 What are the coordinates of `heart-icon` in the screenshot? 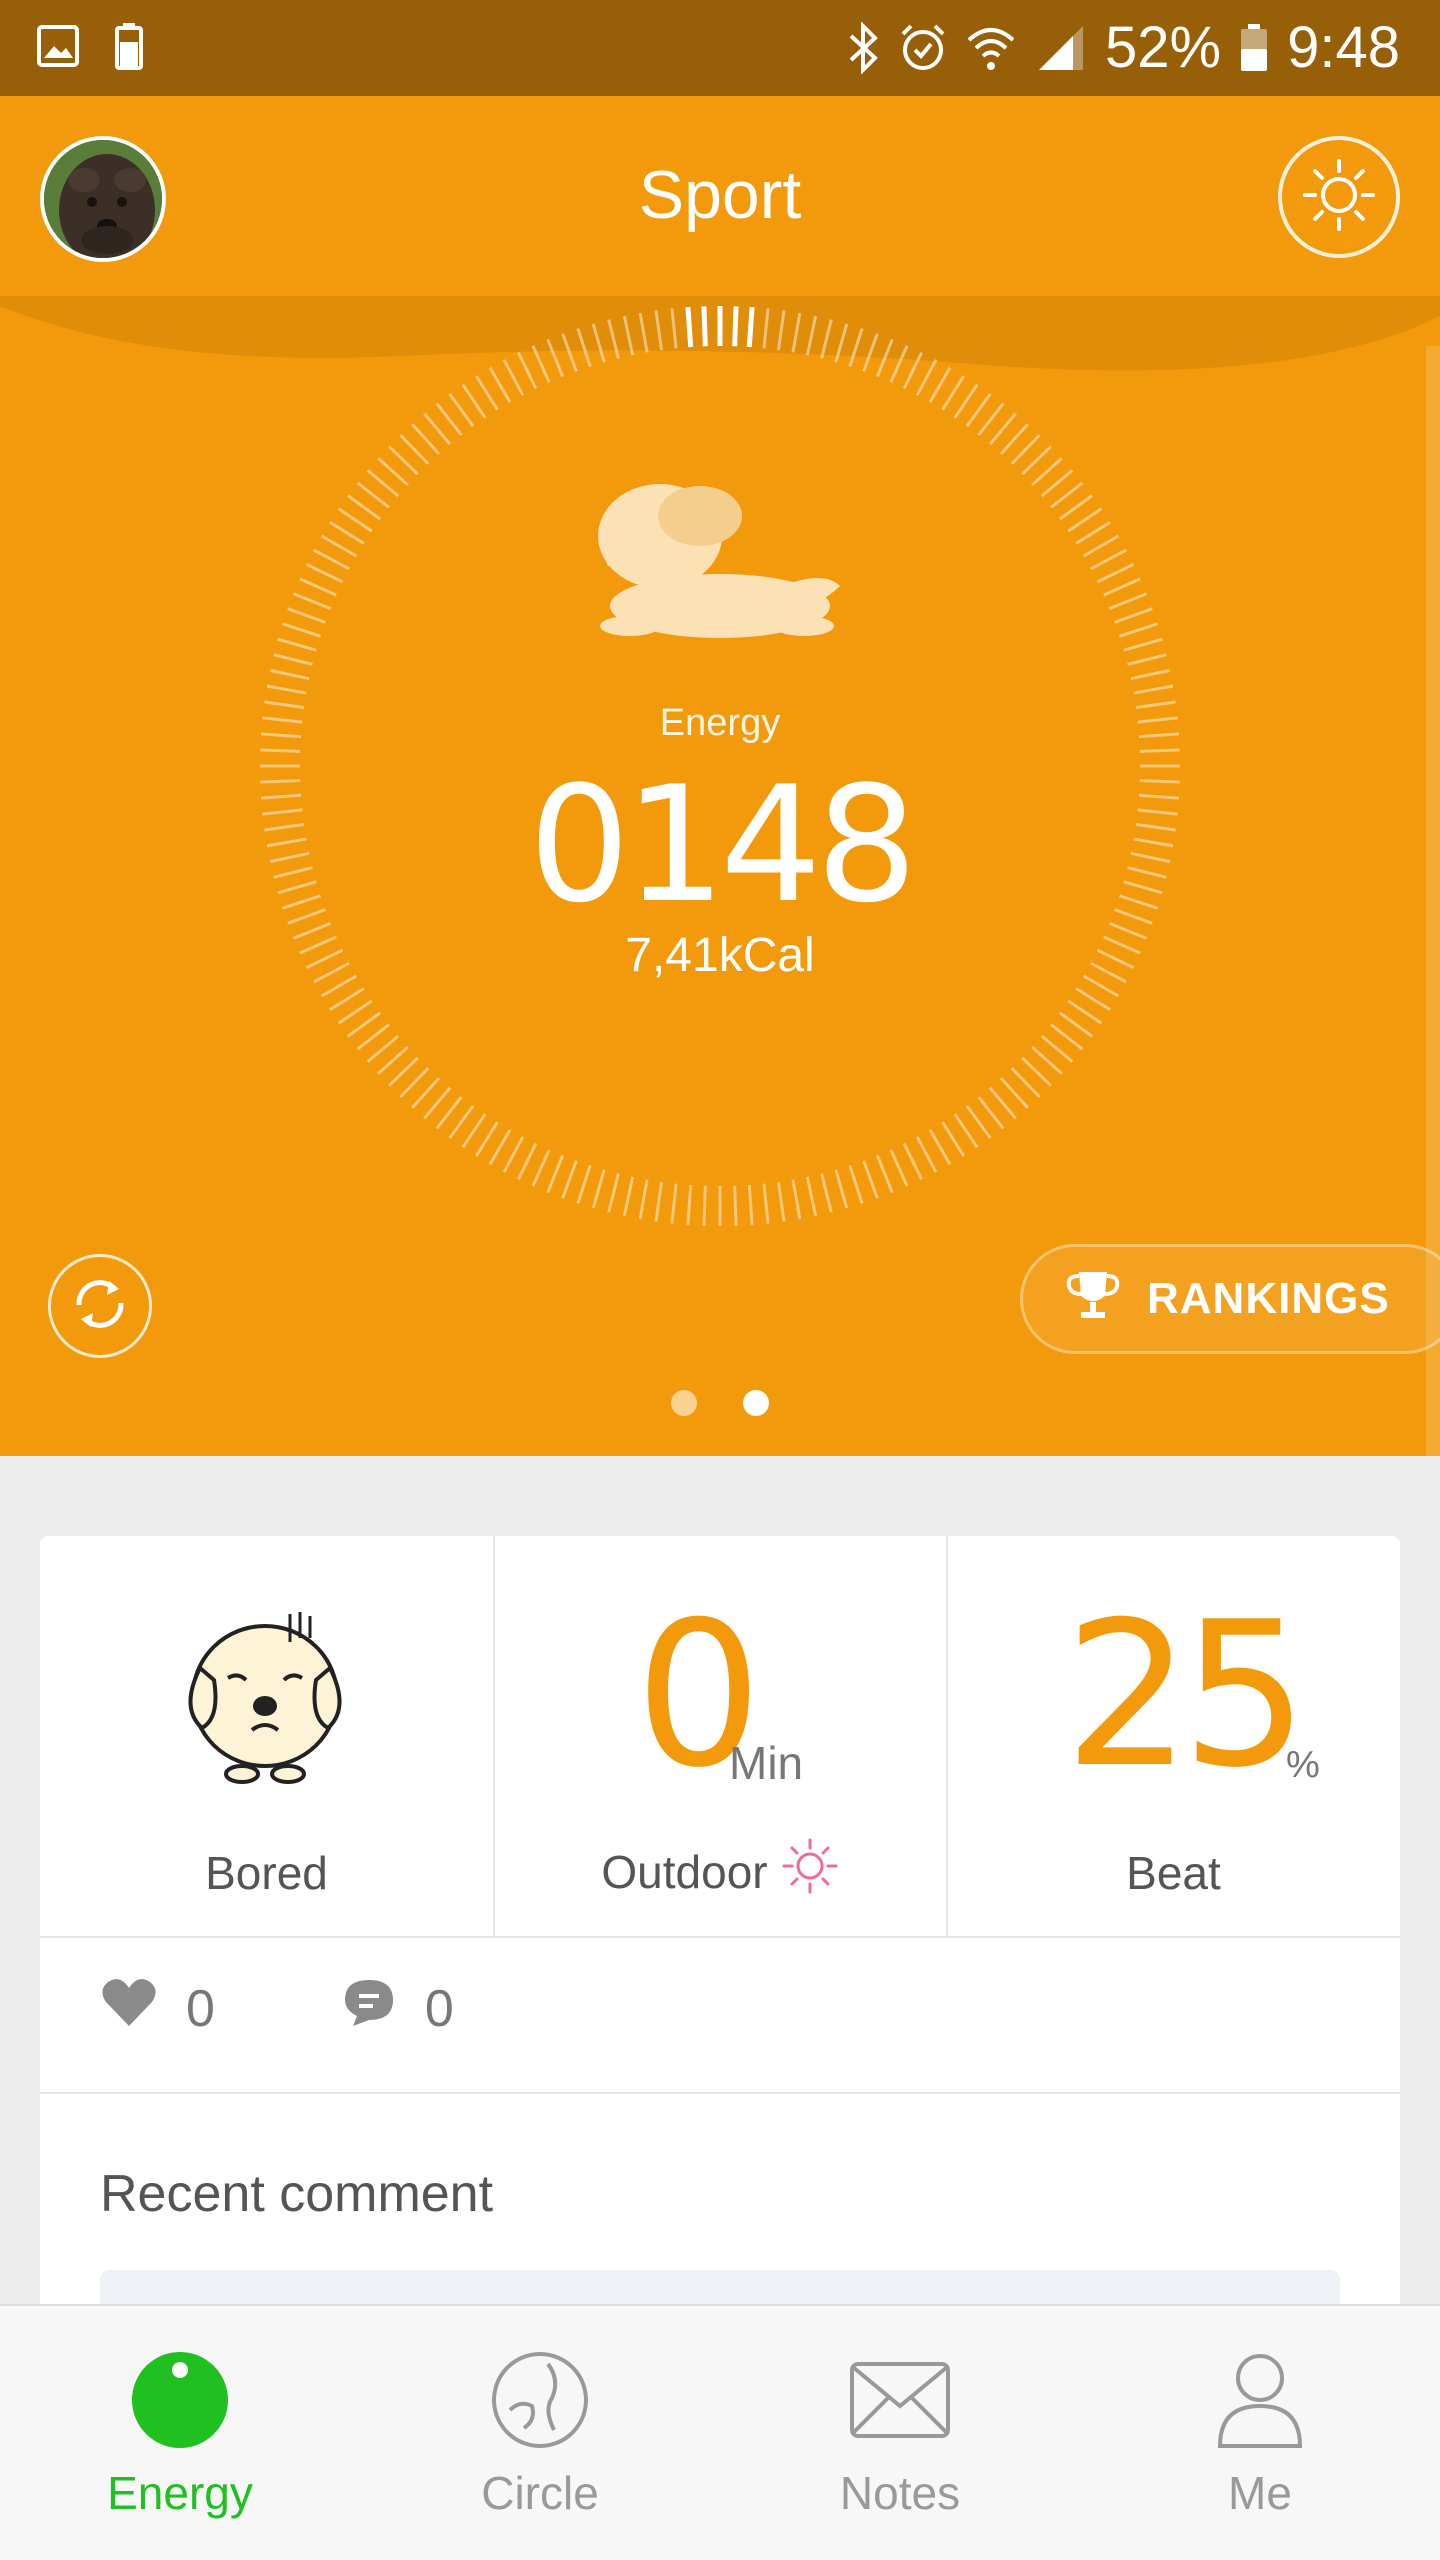 It's located at (129, 2008).